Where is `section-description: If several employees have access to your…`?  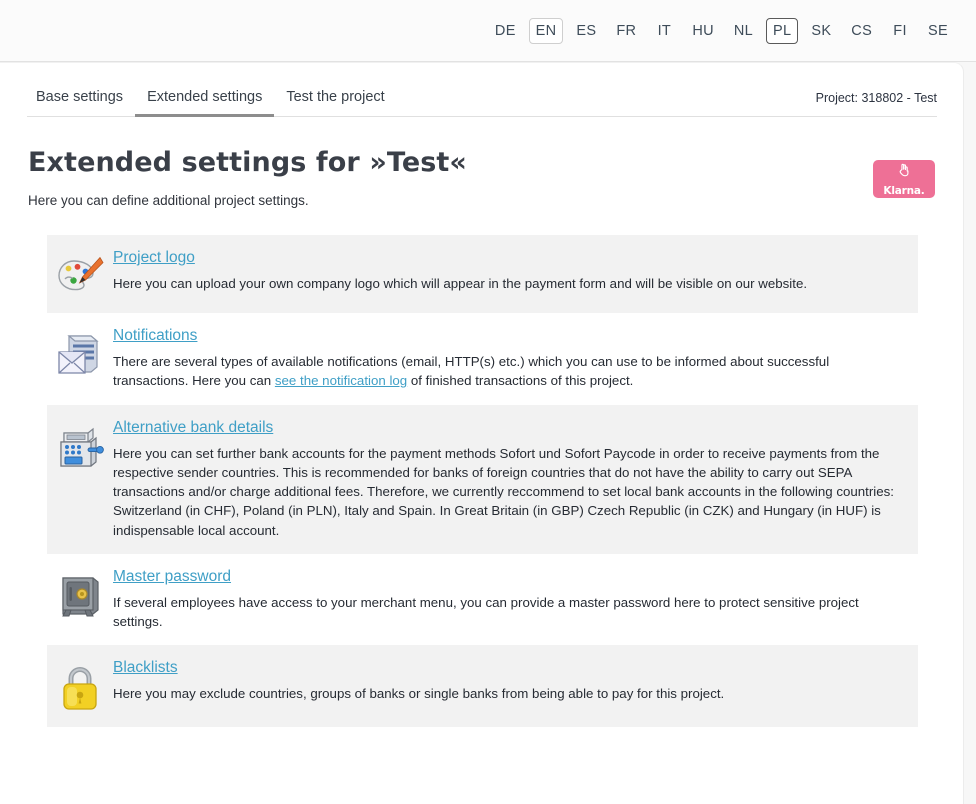 section-description: If several employees have access to your… is located at coordinates (508, 612).